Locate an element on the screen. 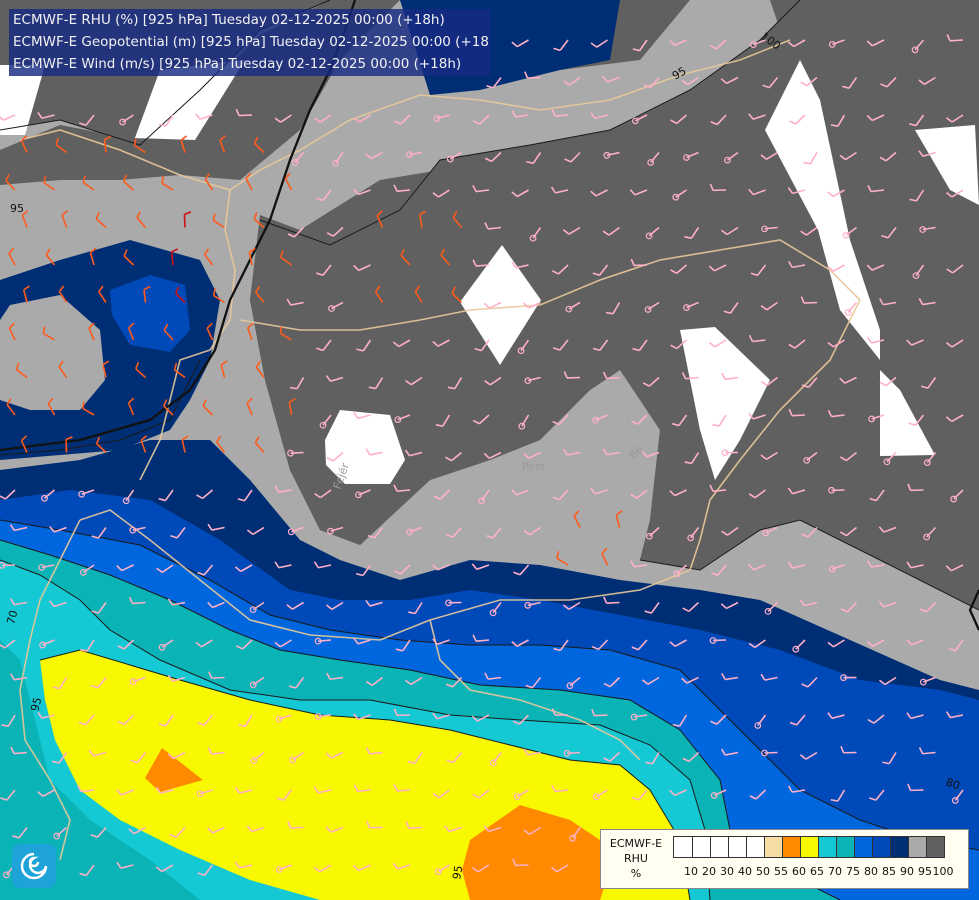  legend-tick: 85 is located at coordinates (889, 871).